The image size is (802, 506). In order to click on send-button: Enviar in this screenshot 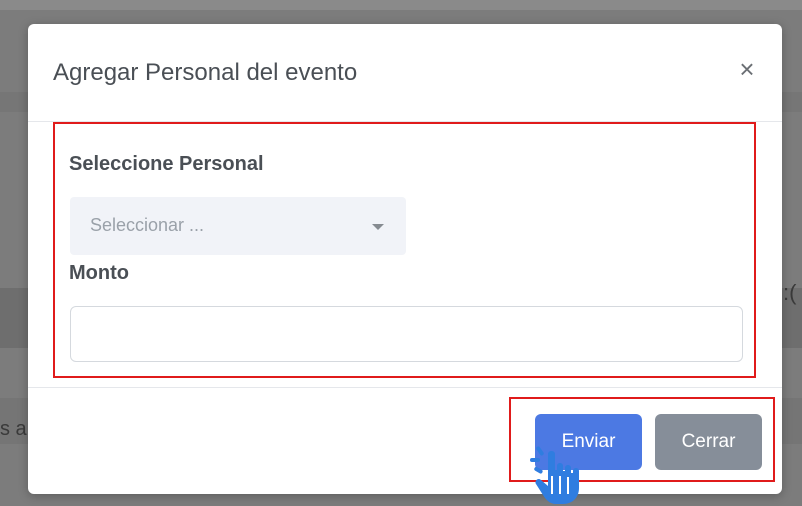, I will do `click(588, 442)`.